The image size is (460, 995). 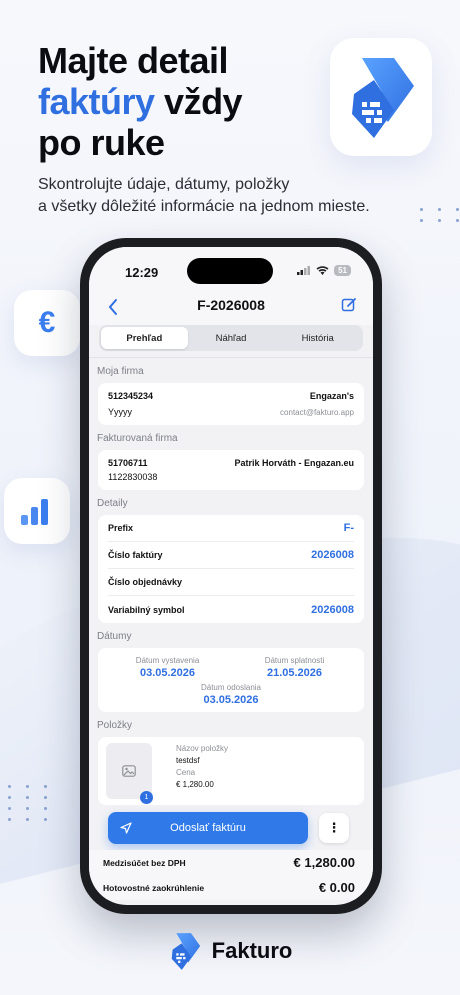 I want to click on section-items: Položky, so click(x=115, y=725).